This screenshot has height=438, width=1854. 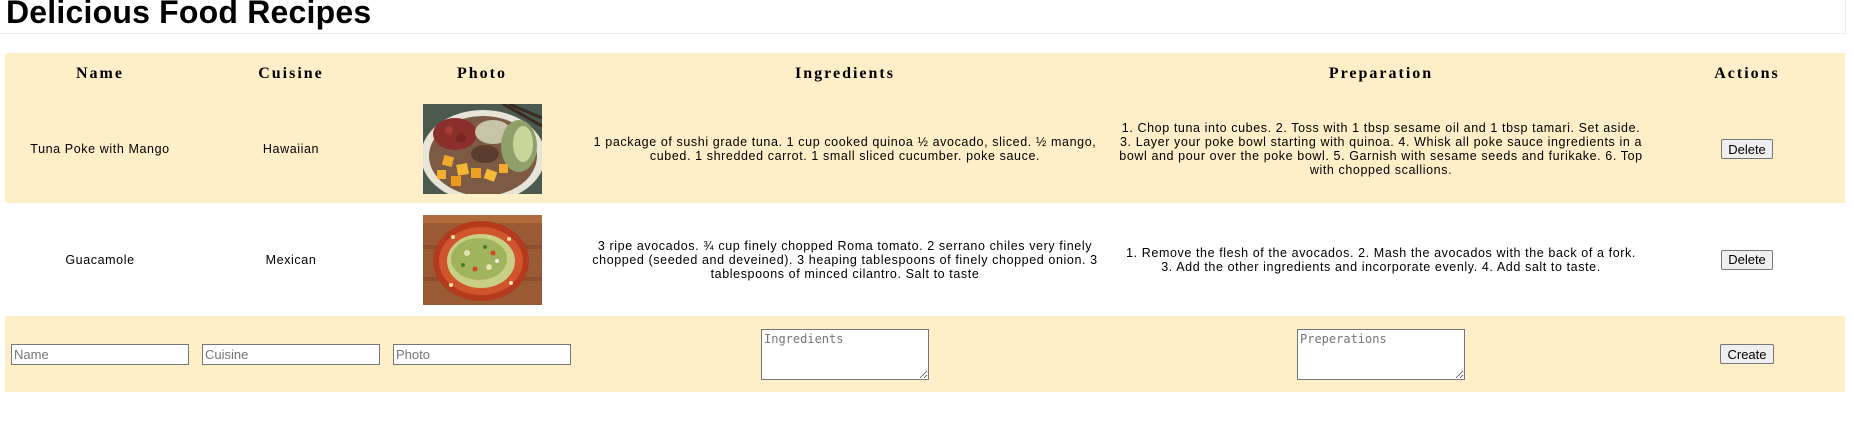 I want to click on column-header-name: Name, so click(x=100, y=74).